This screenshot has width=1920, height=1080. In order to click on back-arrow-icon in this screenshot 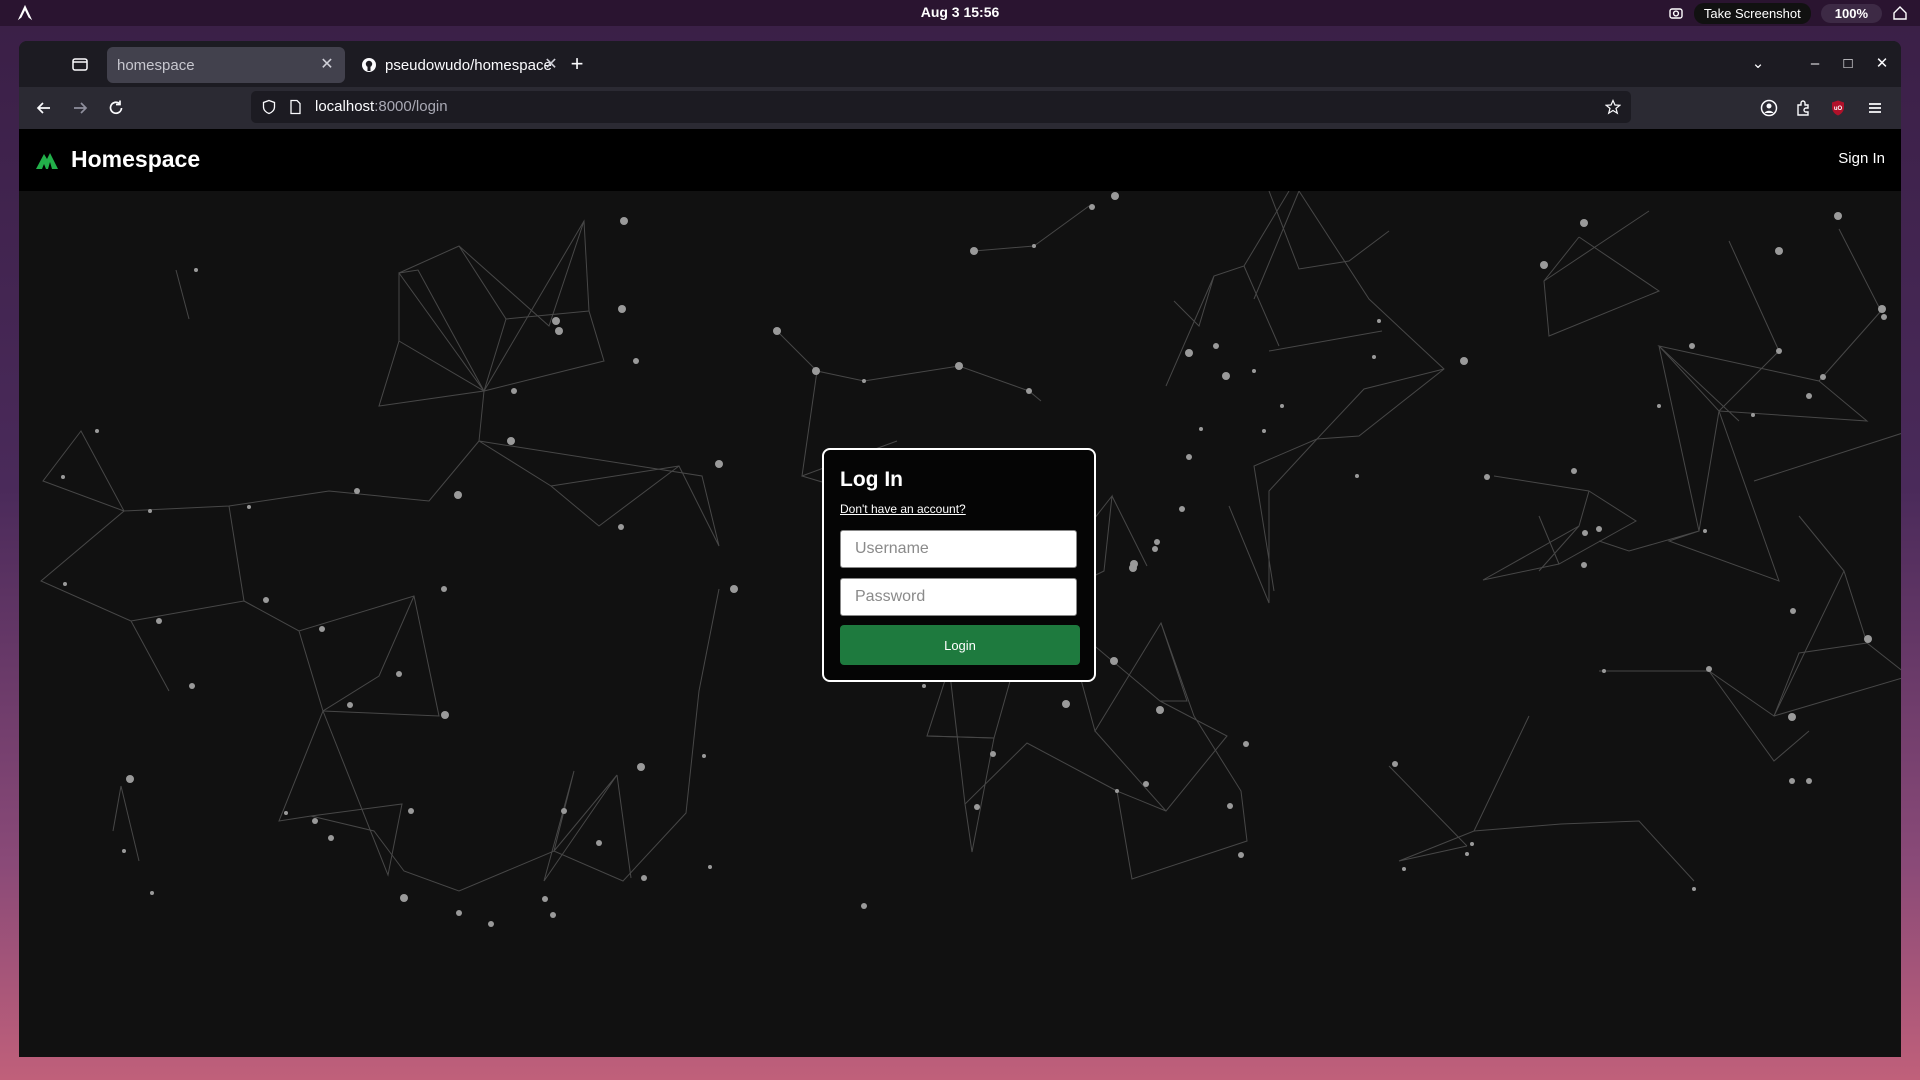, I will do `click(43, 108)`.